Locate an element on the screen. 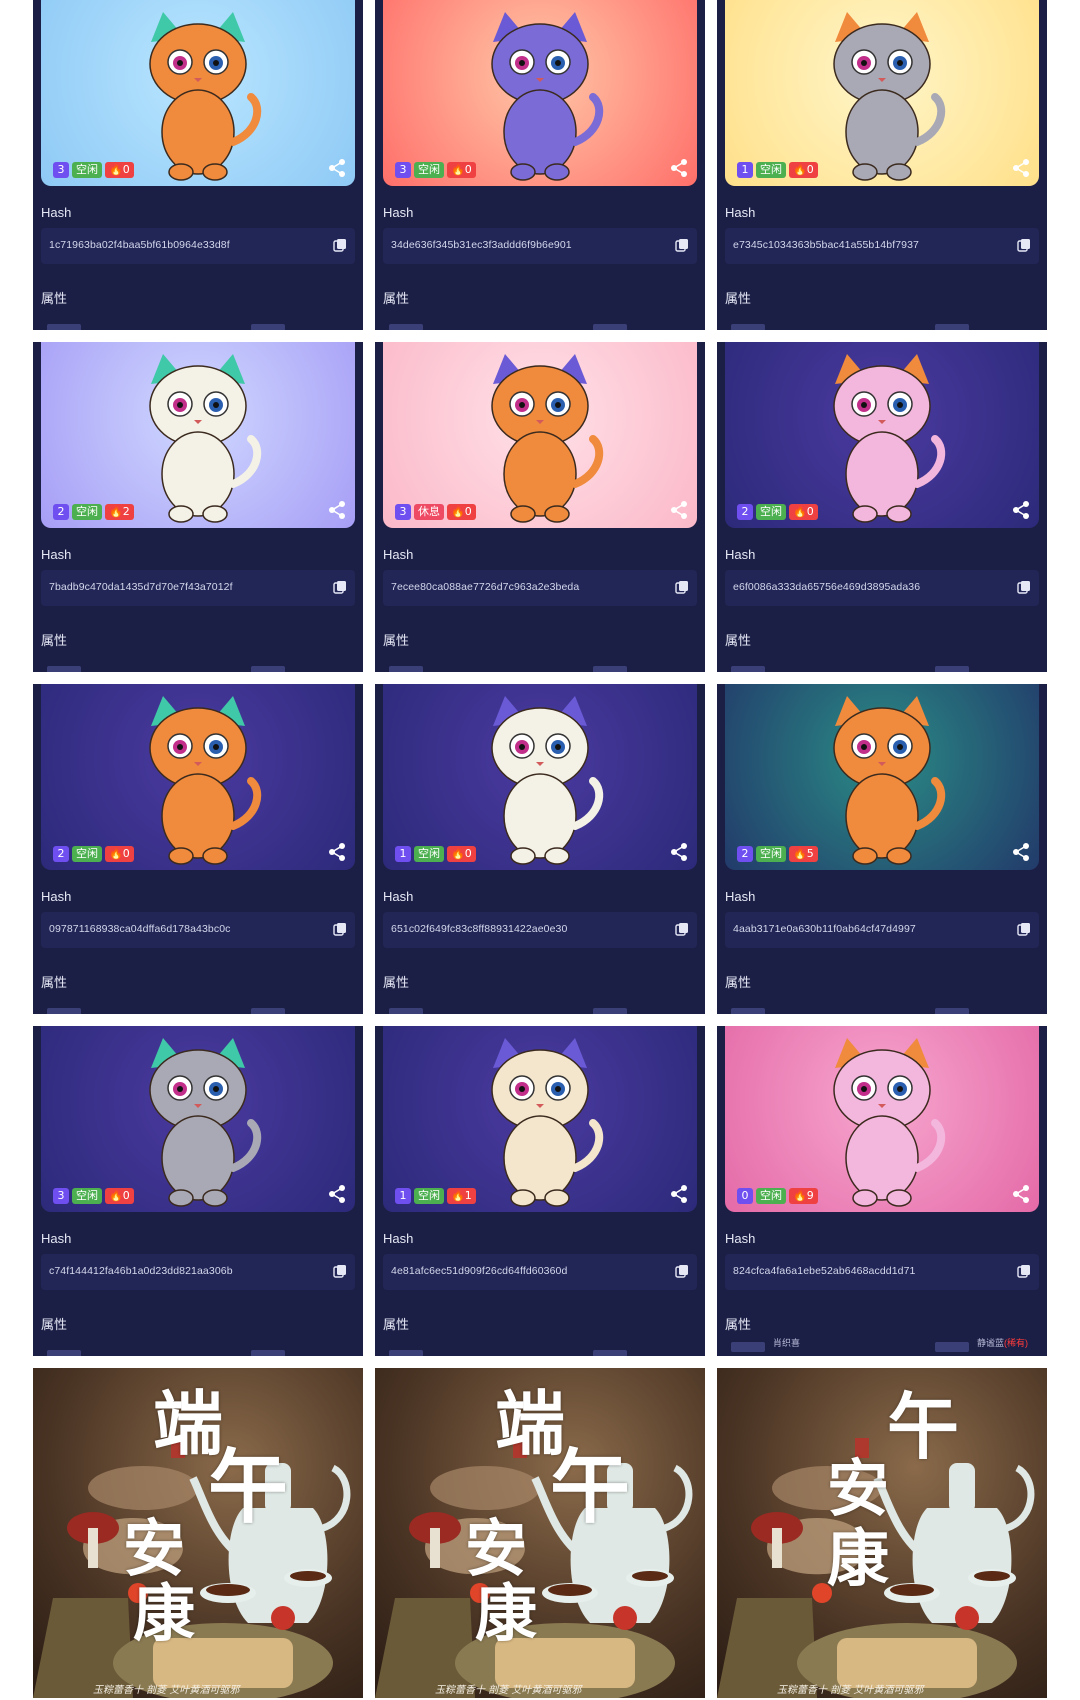  badge-row: 2 空闲 🔥2 is located at coordinates (93, 512).